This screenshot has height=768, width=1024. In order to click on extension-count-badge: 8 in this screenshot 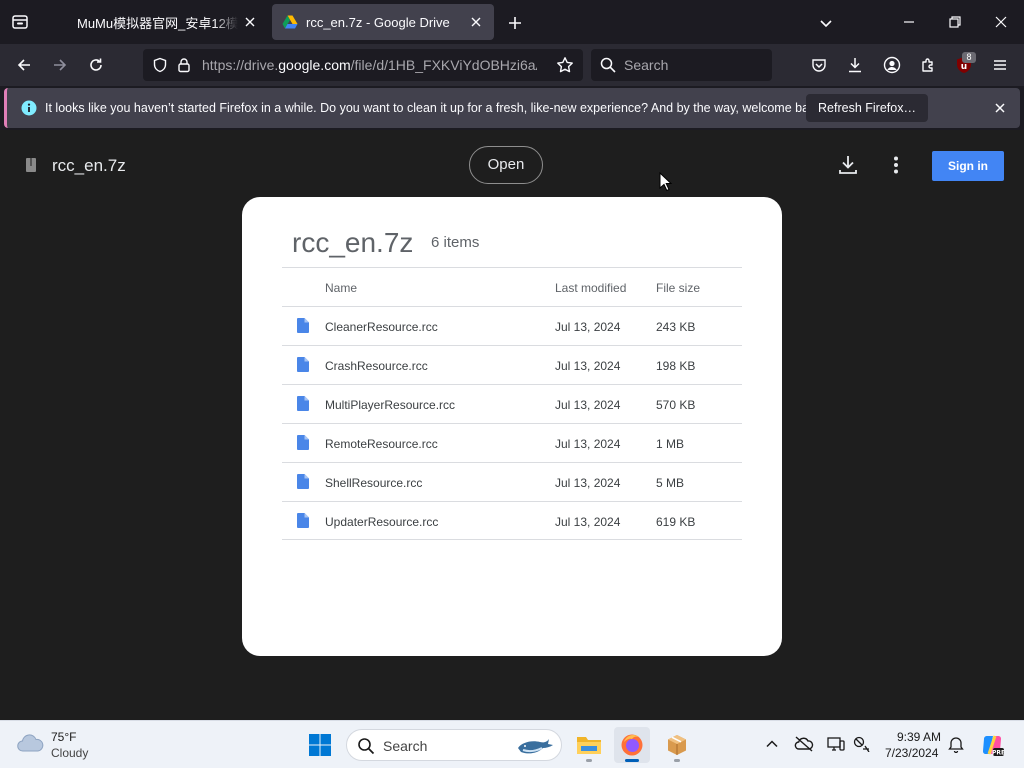, I will do `click(969, 57)`.